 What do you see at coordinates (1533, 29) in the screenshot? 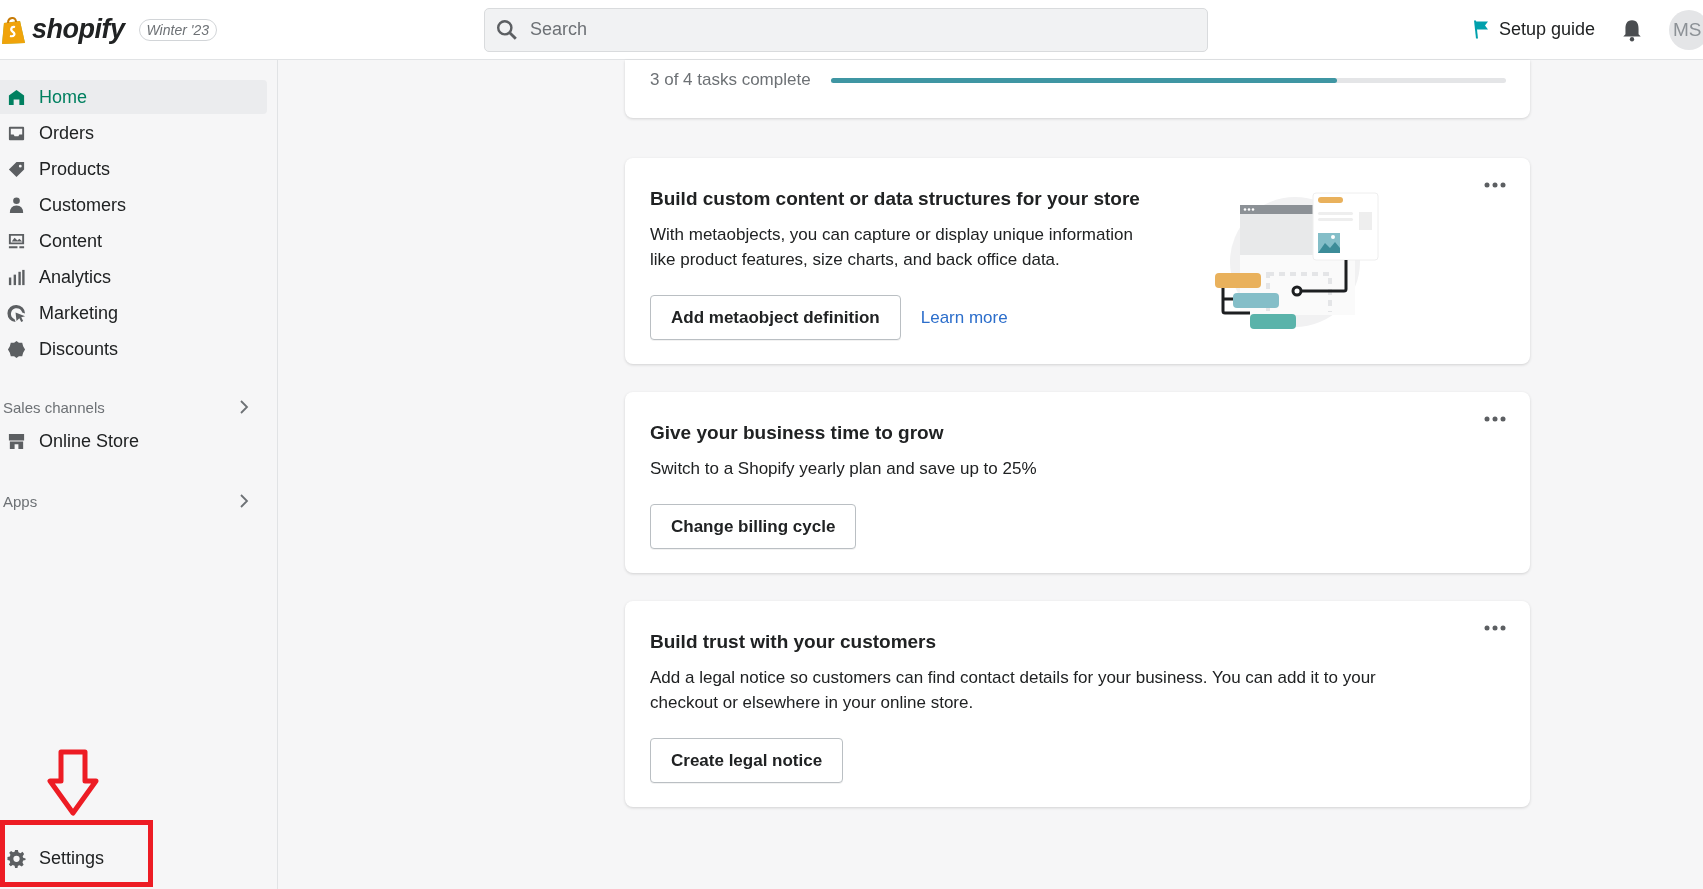
I see `setup-guide-button: Setup guide` at bounding box center [1533, 29].